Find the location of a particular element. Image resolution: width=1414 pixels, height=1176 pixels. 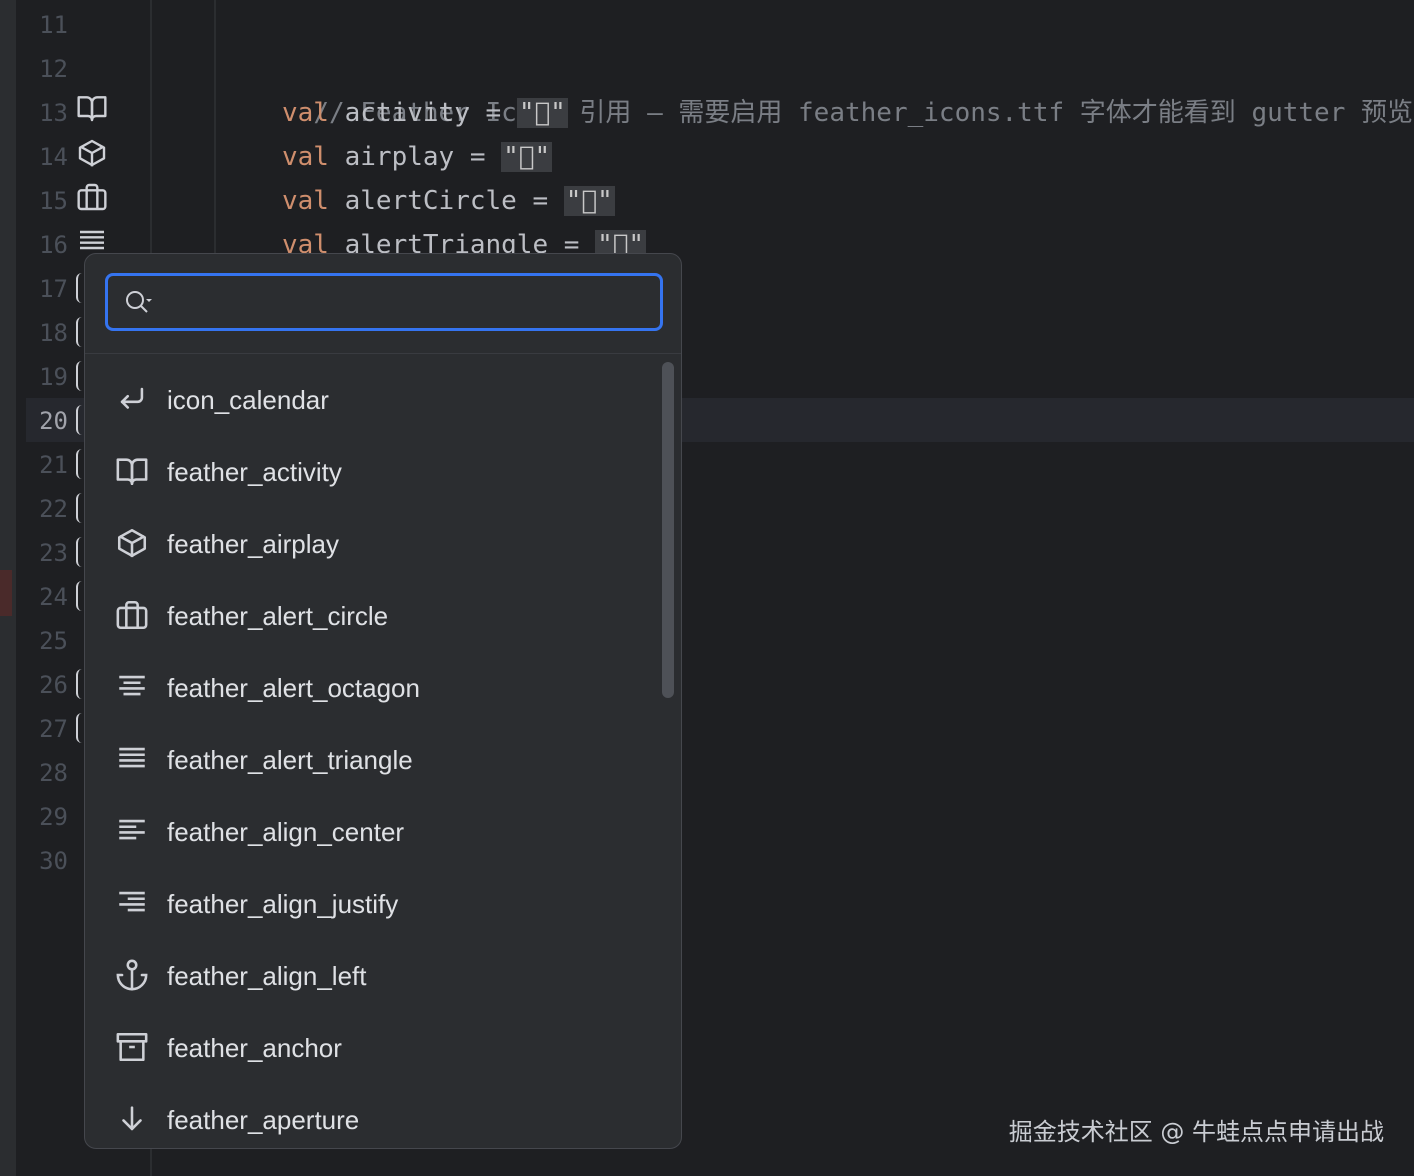

align-center-icon is located at coordinates (132, 687).